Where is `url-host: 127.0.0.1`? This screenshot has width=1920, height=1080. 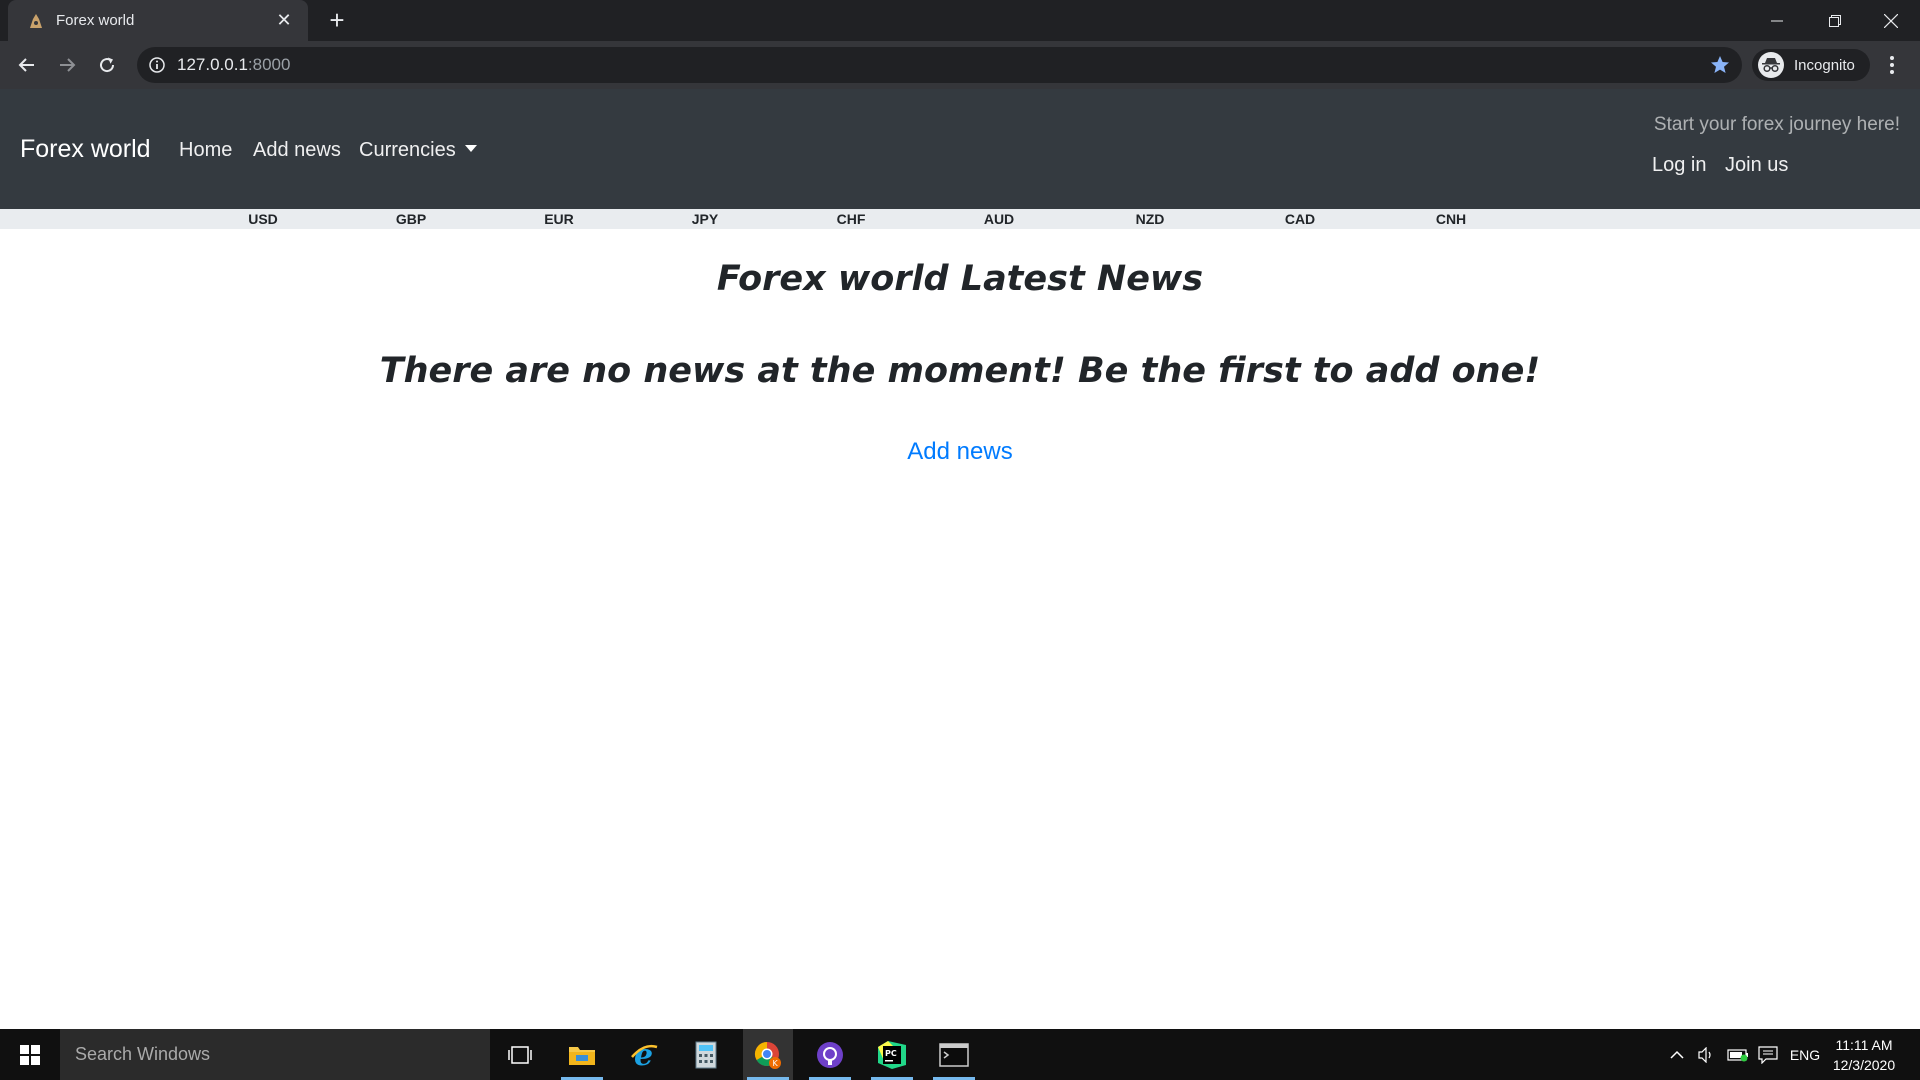
url-host: 127.0.0.1 is located at coordinates (212, 64).